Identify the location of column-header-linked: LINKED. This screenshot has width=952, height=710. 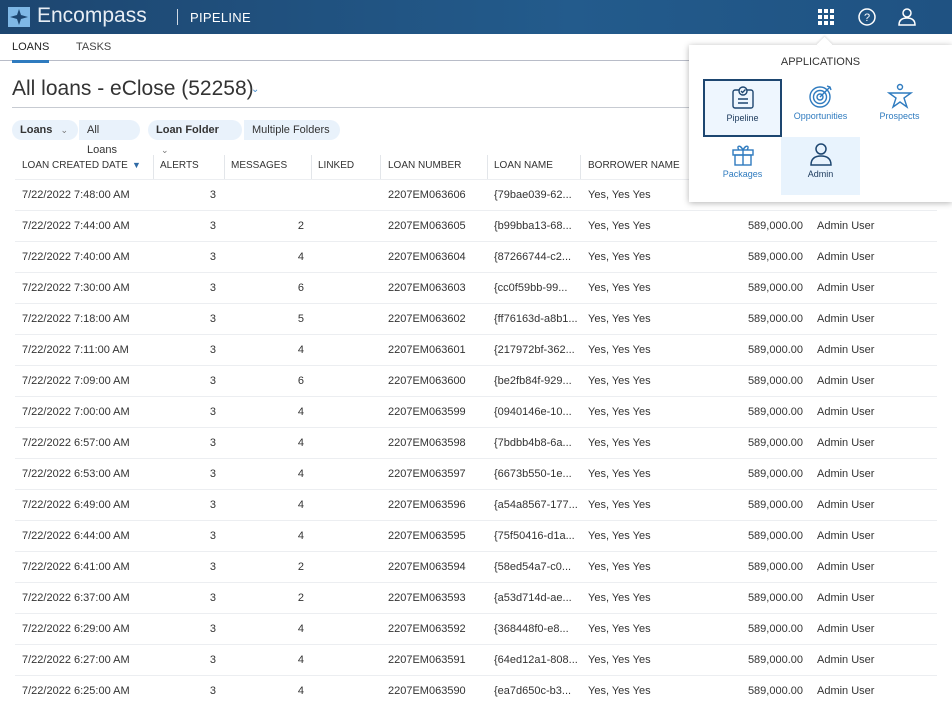
(336, 167).